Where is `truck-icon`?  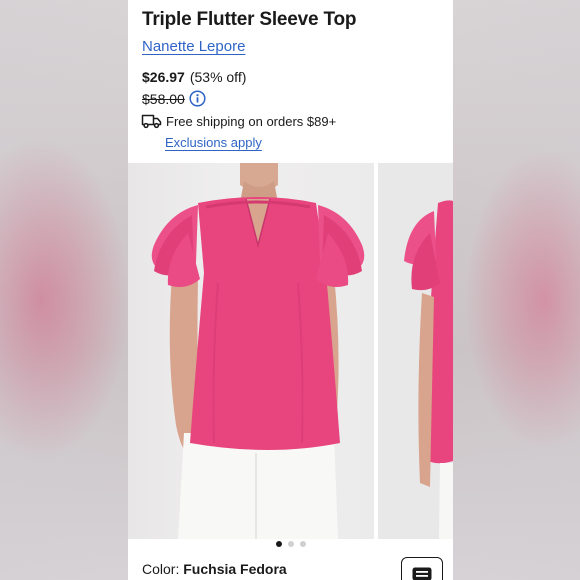 truck-icon is located at coordinates (151, 121).